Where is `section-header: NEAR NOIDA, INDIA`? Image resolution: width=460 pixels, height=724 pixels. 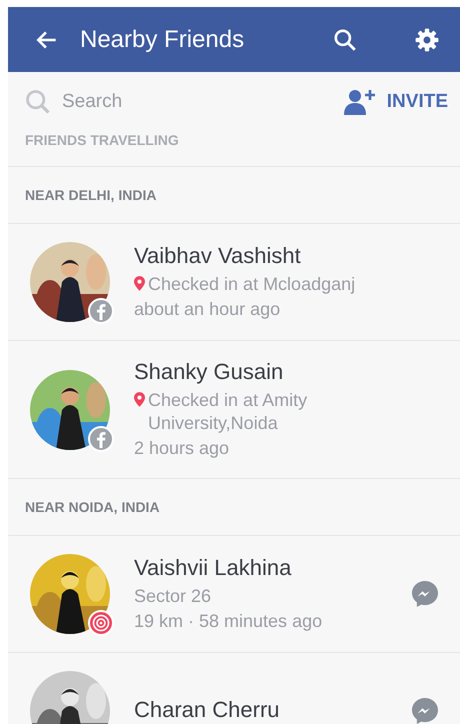
section-header: NEAR NOIDA, INDIA is located at coordinates (92, 507).